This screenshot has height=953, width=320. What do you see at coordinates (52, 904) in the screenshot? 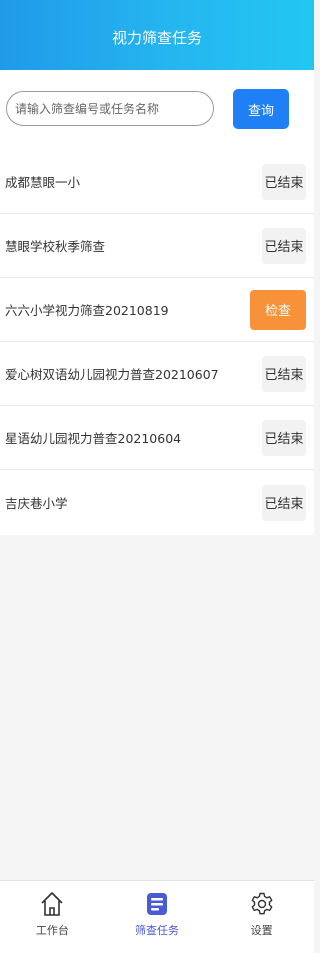
I see `home-icon` at bounding box center [52, 904].